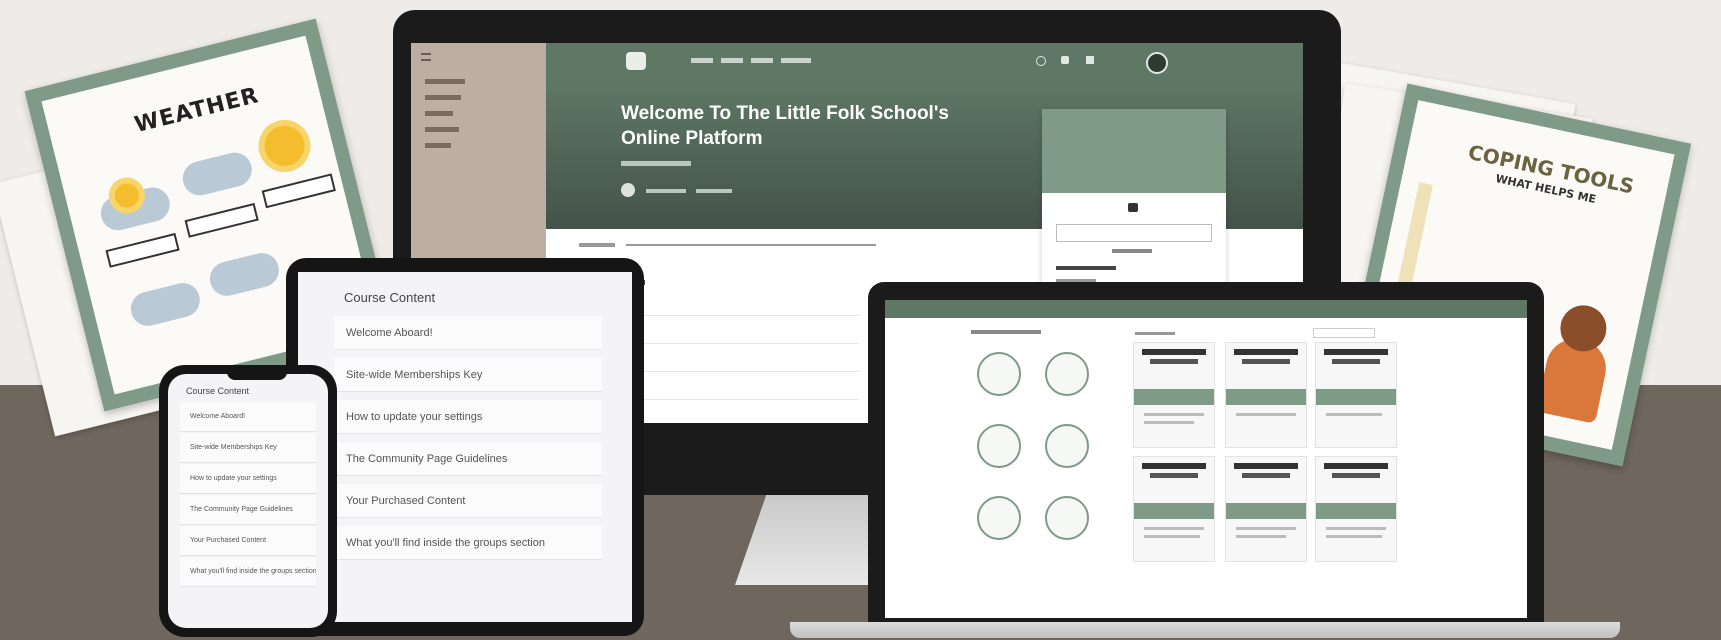 The width and height of the screenshot is (1721, 640). What do you see at coordinates (1067, 374) in the screenshot?
I see `heart-category-icon` at bounding box center [1067, 374].